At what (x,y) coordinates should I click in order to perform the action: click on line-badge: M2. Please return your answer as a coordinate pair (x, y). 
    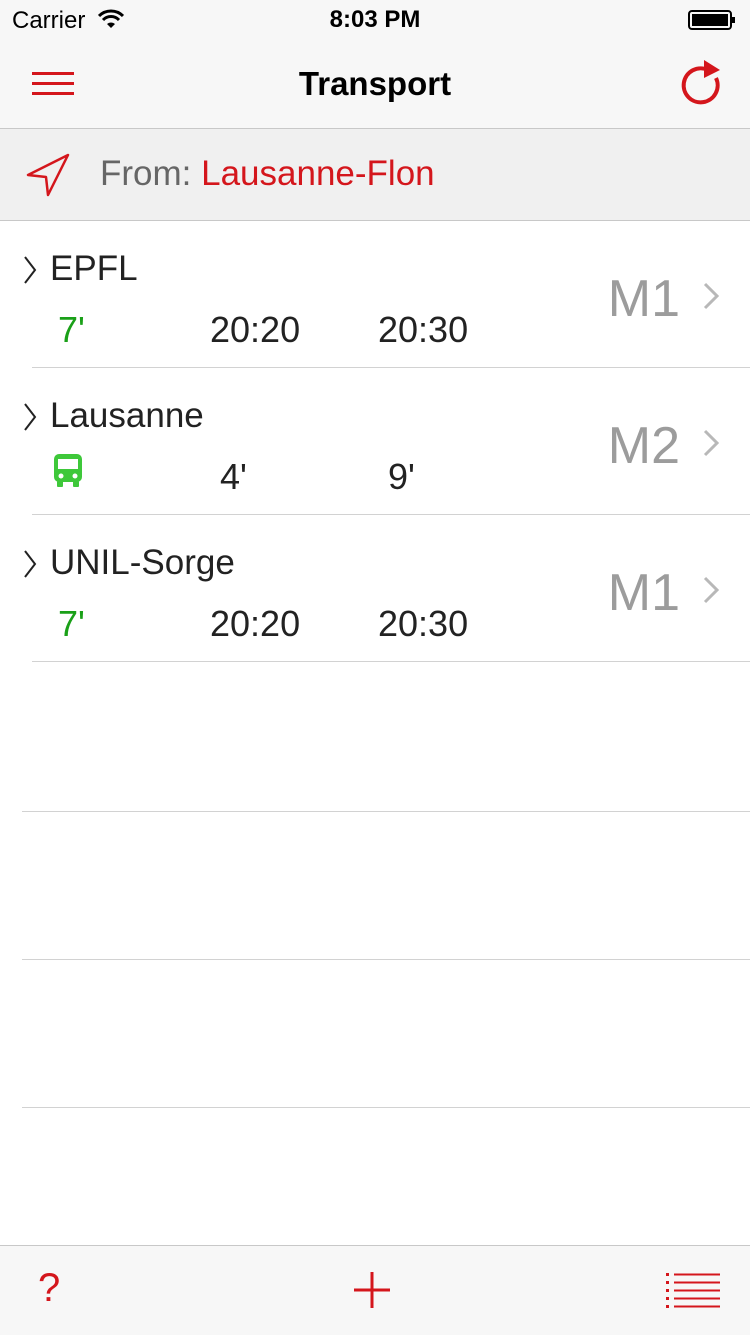
    Looking at the image, I should click on (643, 446).